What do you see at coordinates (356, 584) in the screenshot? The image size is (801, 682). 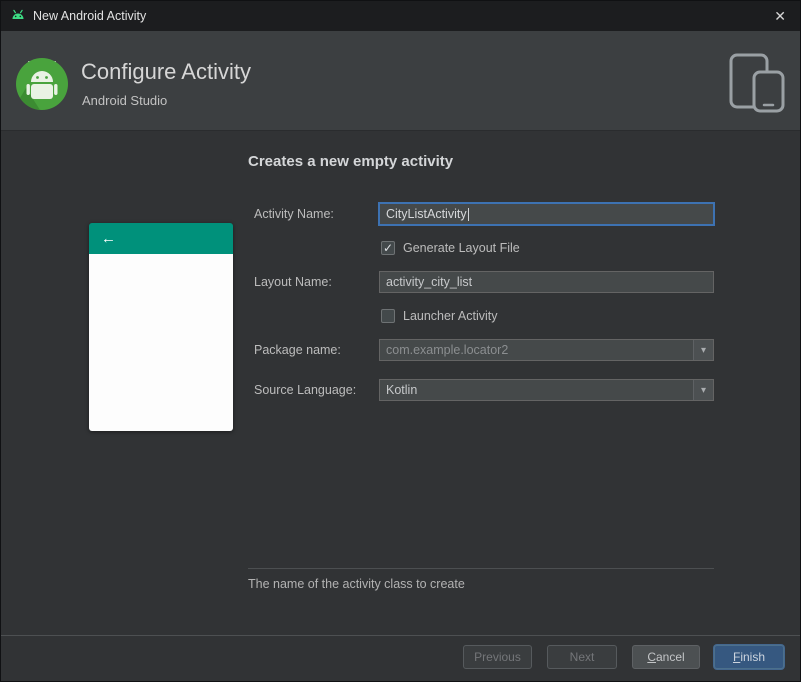 I see `hint-text: The name of the activity class to create` at bounding box center [356, 584].